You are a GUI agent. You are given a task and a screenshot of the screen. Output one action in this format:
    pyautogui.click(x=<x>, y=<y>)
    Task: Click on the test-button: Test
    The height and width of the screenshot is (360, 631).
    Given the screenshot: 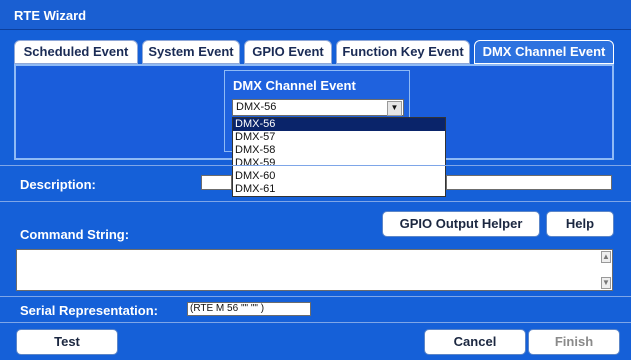 What is the action you would take?
    pyautogui.click(x=67, y=342)
    